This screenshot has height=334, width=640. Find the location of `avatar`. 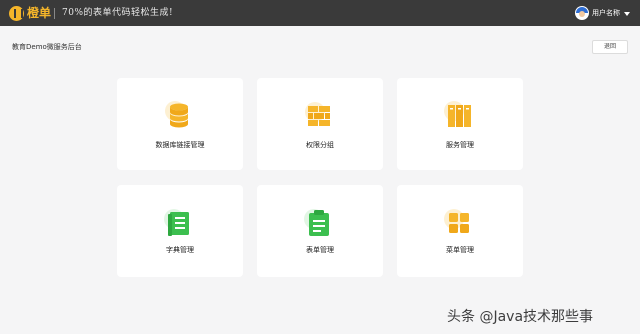

avatar is located at coordinates (582, 13).